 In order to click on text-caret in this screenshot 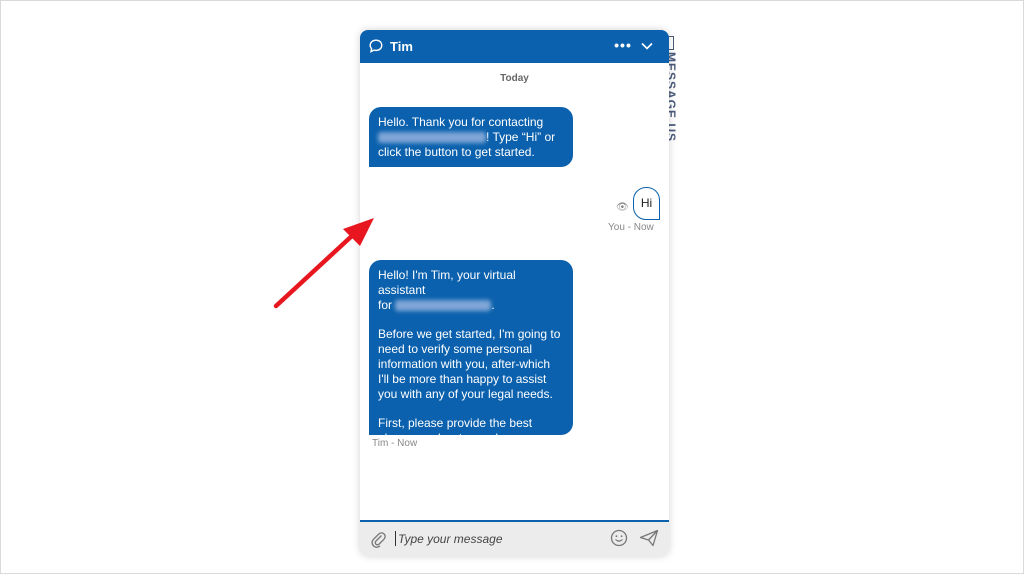, I will do `click(395, 538)`.